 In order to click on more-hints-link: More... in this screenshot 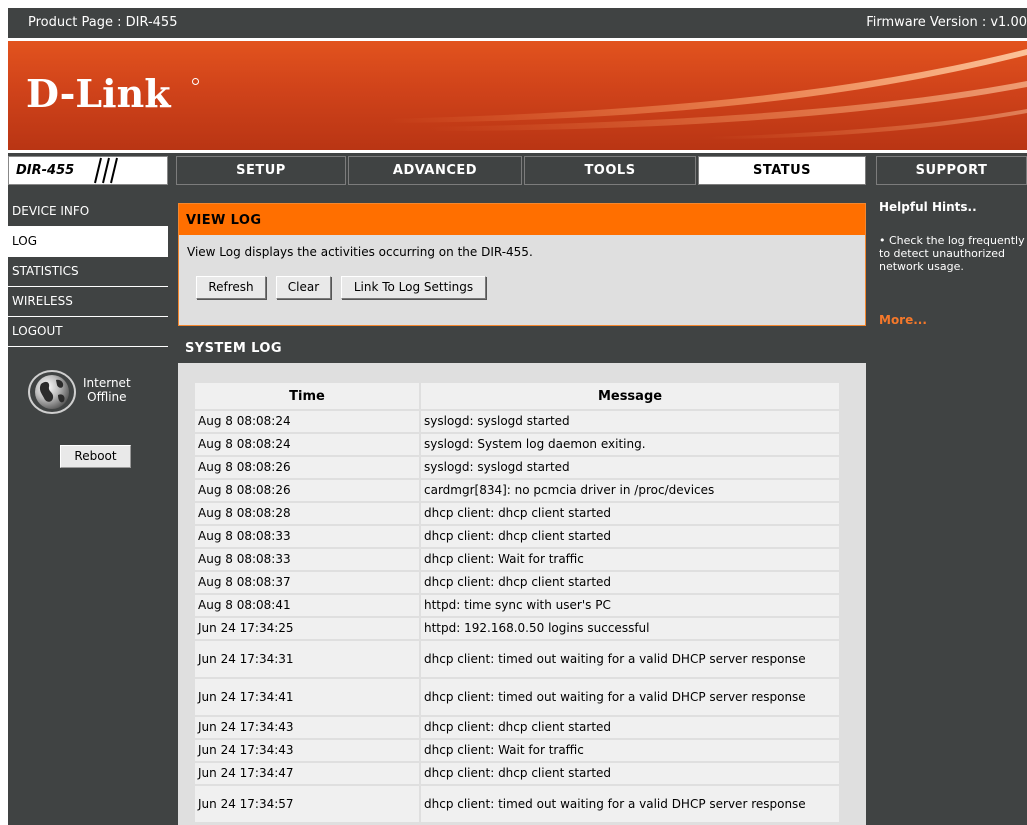, I will do `click(903, 320)`.